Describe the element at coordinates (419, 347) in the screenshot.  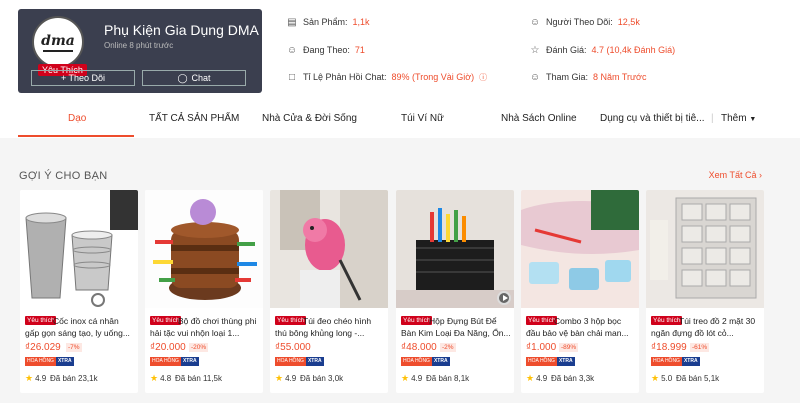
I see `product-price: ₫48.000` at that location.